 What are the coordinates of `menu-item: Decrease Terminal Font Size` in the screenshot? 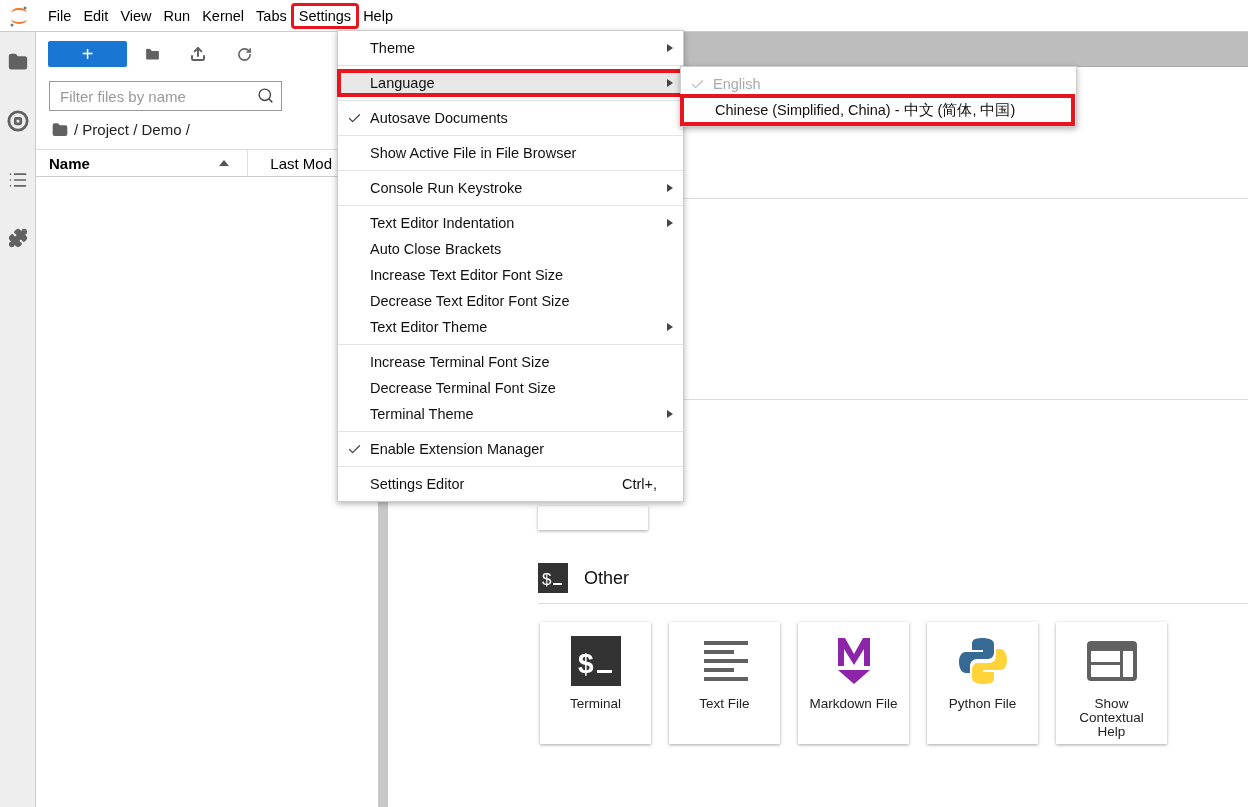 It's located at (510, 388).